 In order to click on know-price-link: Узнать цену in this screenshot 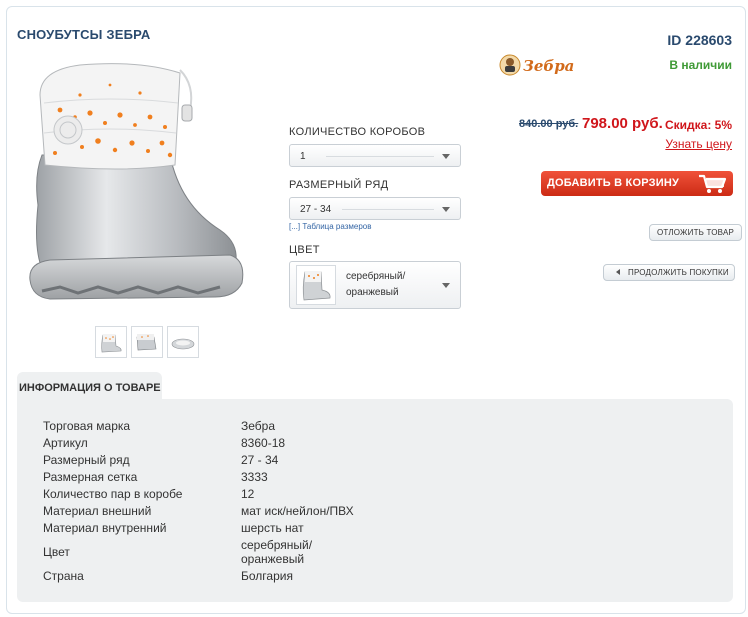, I will do `click(698, 144)`.